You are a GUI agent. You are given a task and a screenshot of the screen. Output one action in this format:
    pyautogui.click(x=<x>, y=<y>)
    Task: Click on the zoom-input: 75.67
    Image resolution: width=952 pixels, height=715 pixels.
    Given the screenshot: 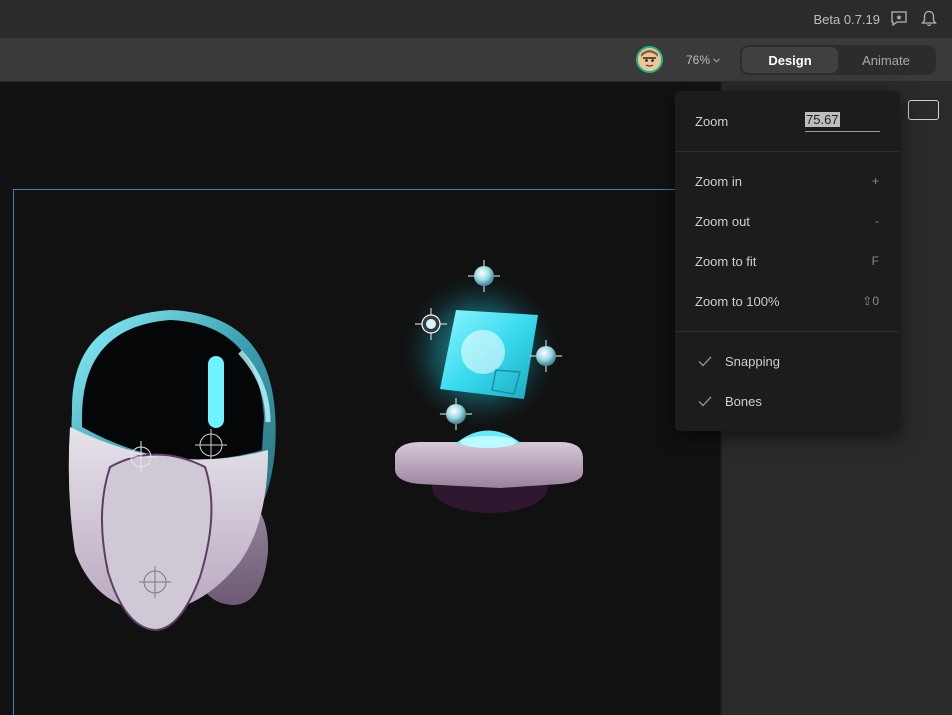 What is the action you would take?
    pyautogui.click(x=842, y=122)
    